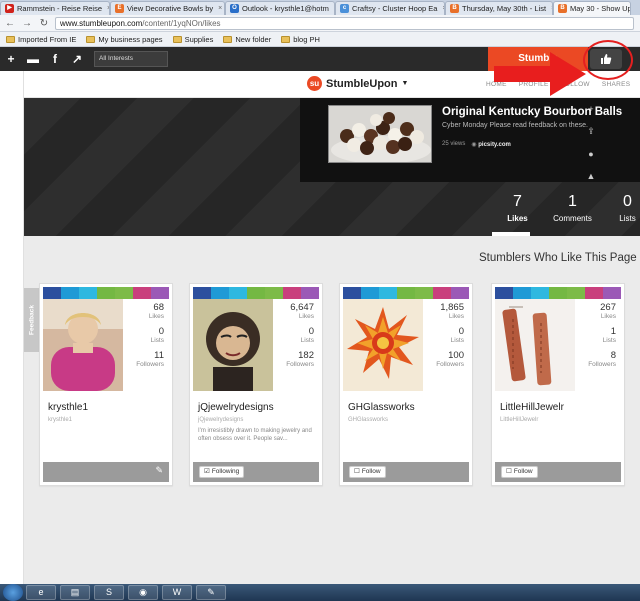 Image resolution: width=640 pixels, height=601 pixels. I want to click on user-name: krysthle1, so click(68, 407).